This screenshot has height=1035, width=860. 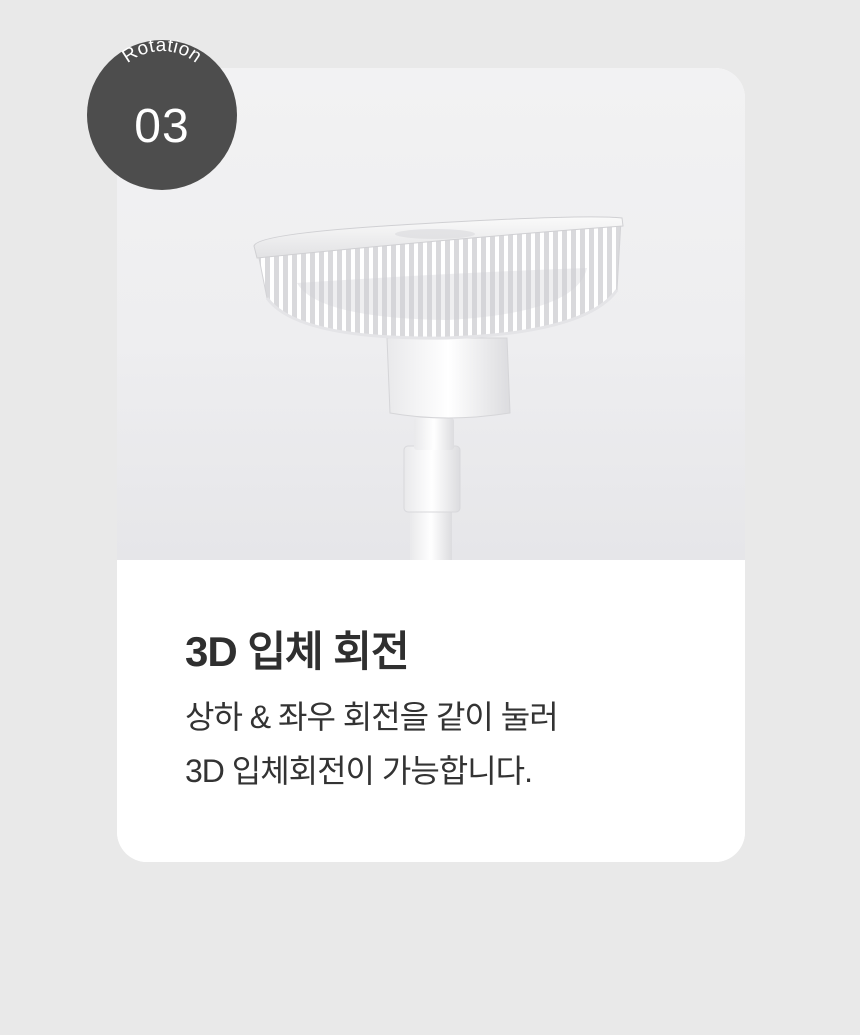 What do you see at coordinates (297, 651) in the screenshot?
I see `feature-title: 3D 입체 회전` at bounding box center [297, 651].